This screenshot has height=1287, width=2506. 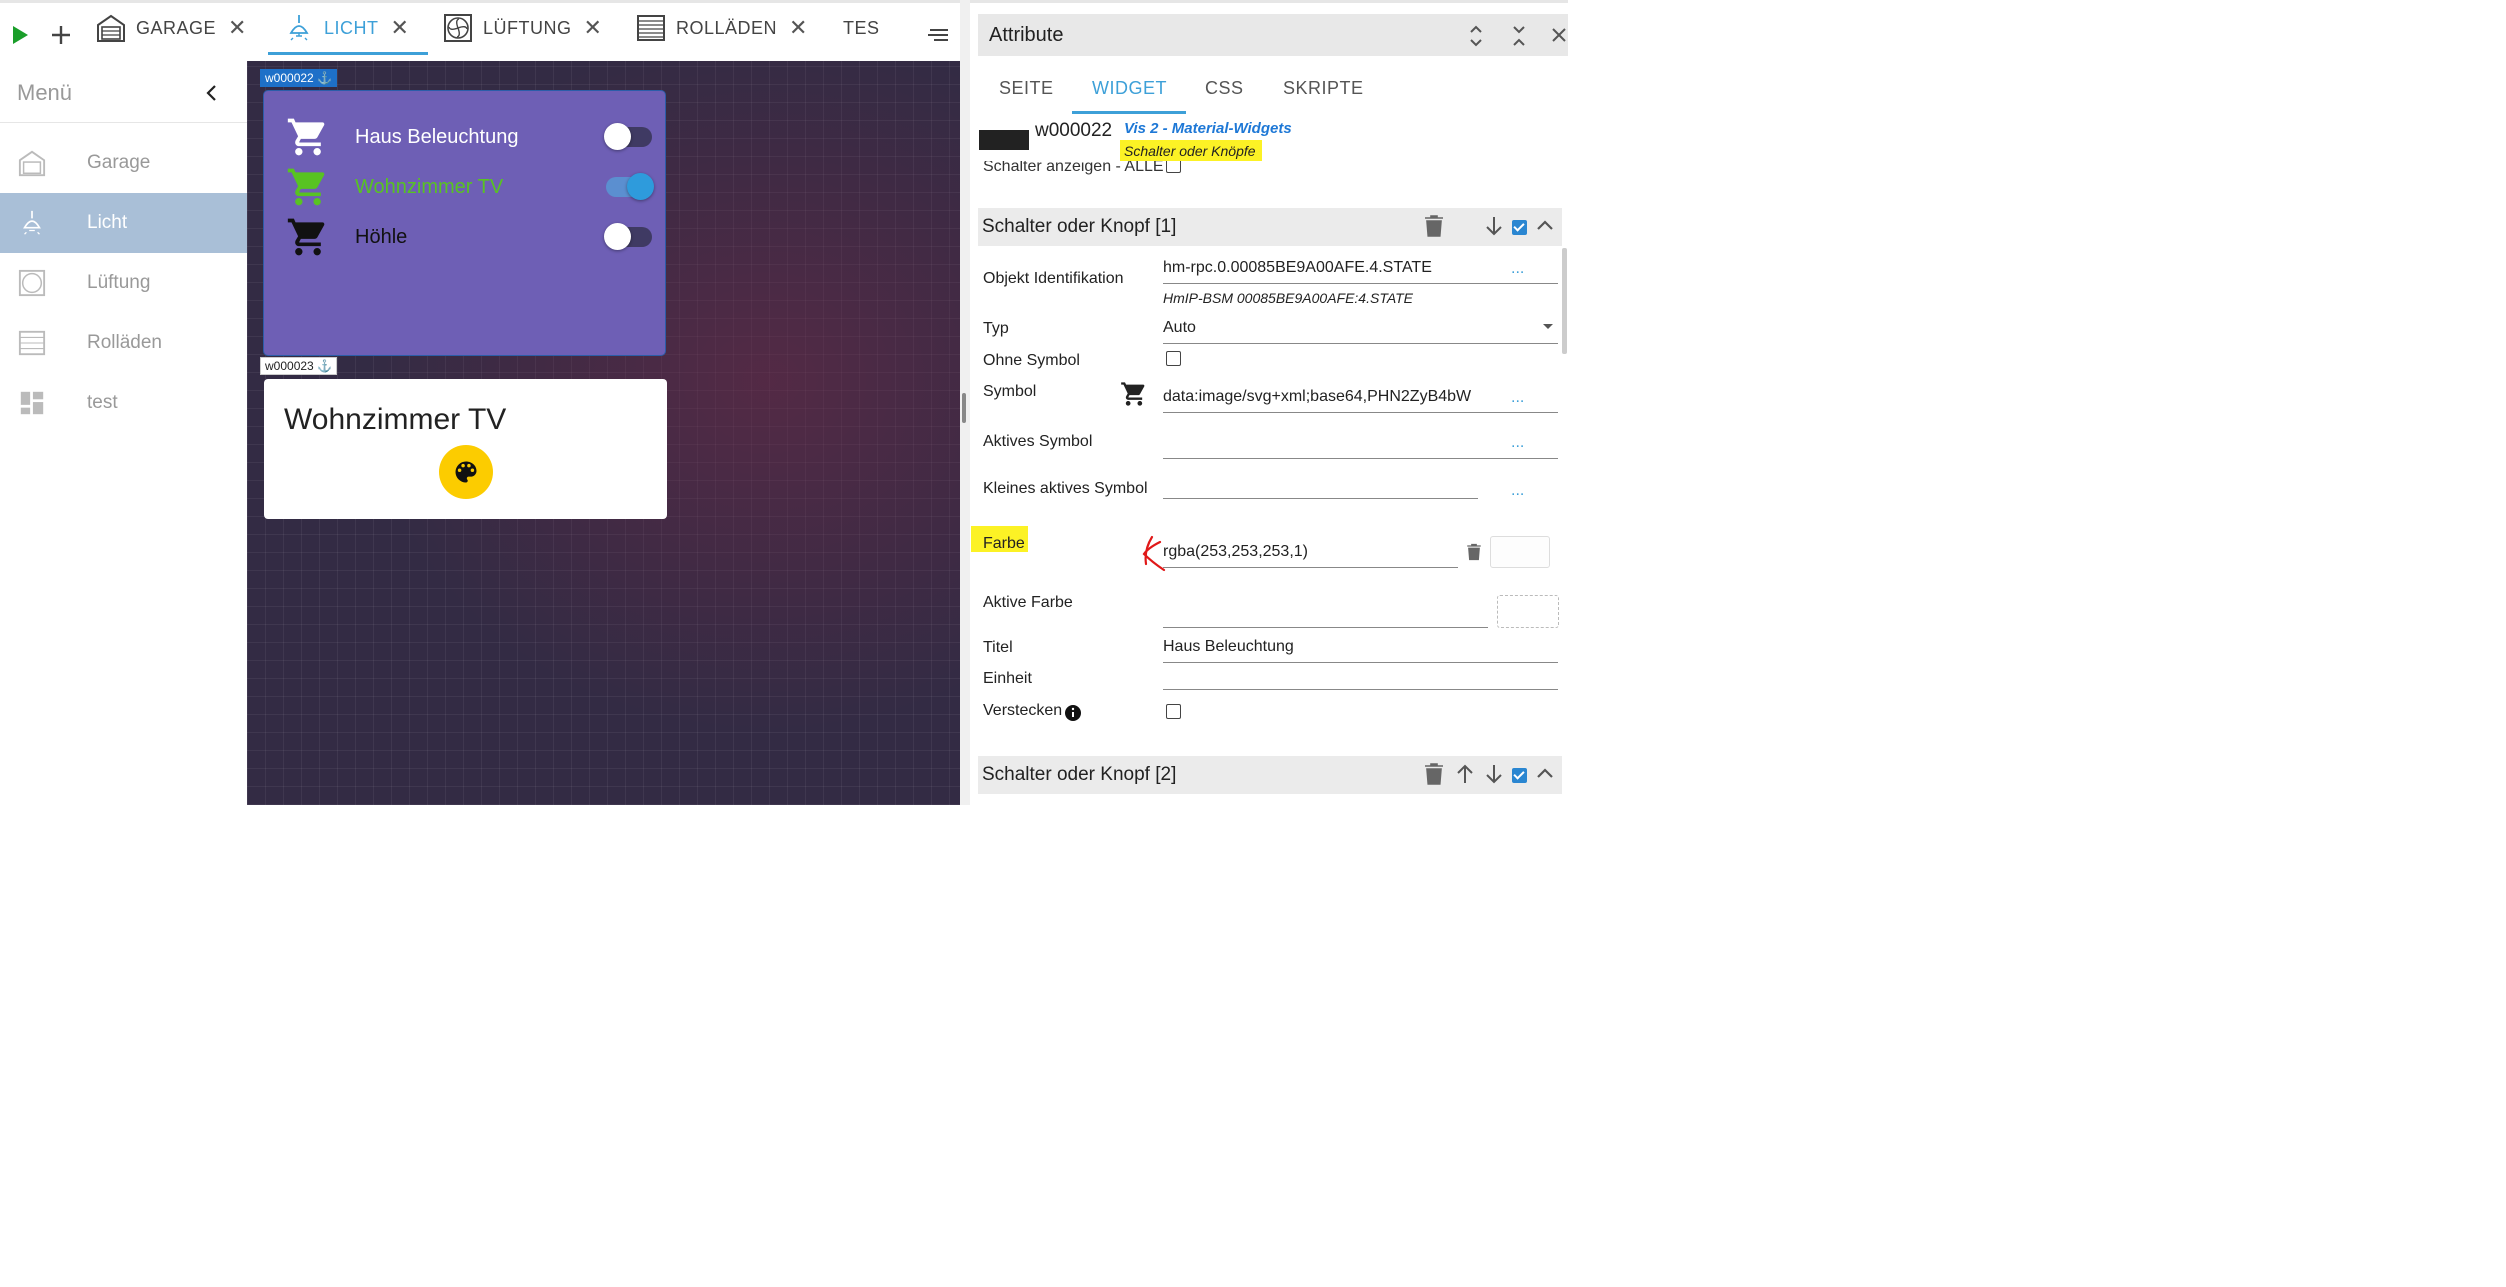 I want to click on sidebar-title: Menü, so click(x=45, y=92).